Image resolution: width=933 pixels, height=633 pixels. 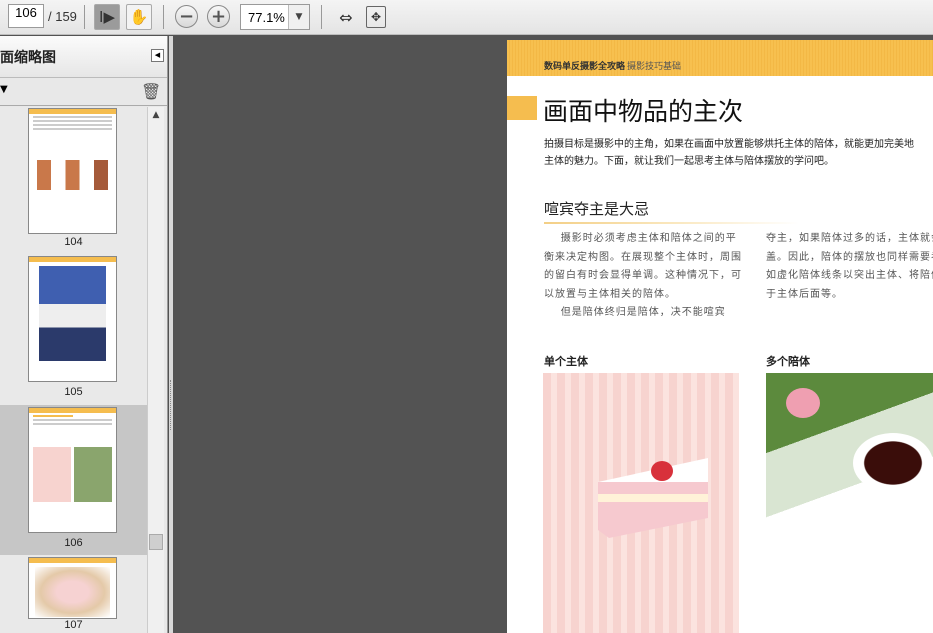 I want to click on fit-width-icon: ⇔, so click(x=346, y=17).